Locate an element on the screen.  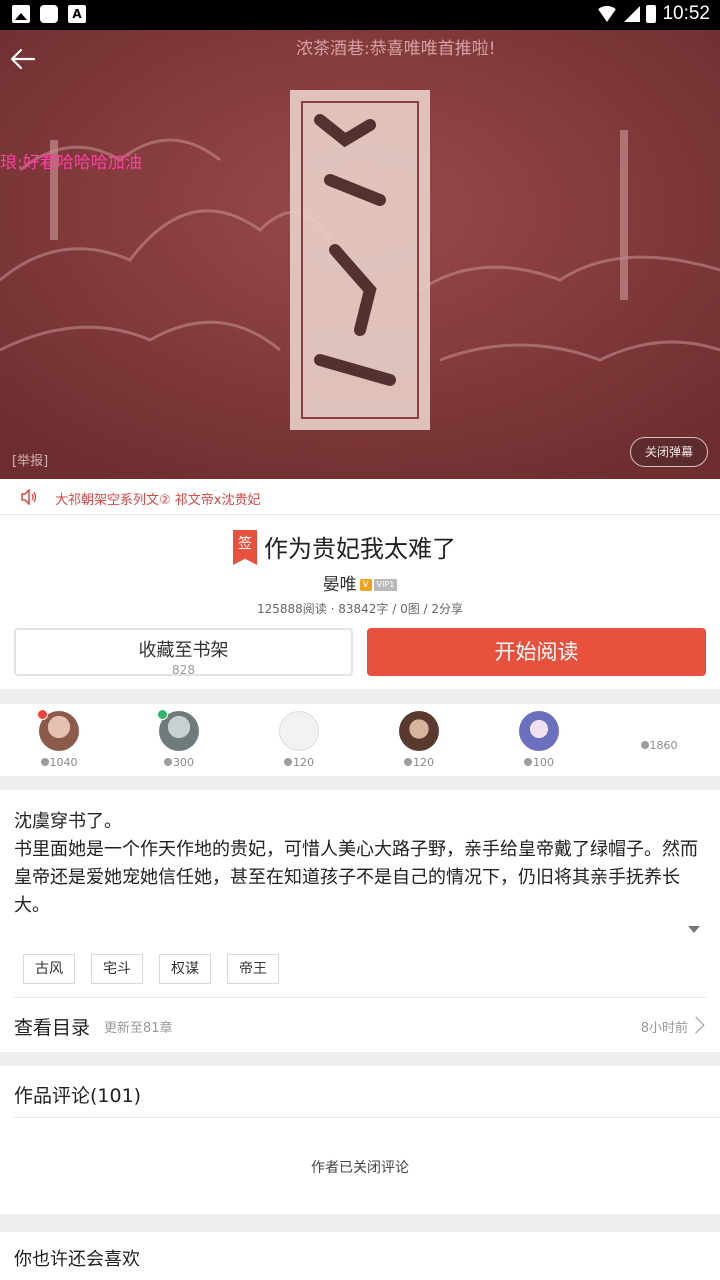
catalog-row: 查看目录 更新至81章 8小时前 is located at coordinates (360, 1024).